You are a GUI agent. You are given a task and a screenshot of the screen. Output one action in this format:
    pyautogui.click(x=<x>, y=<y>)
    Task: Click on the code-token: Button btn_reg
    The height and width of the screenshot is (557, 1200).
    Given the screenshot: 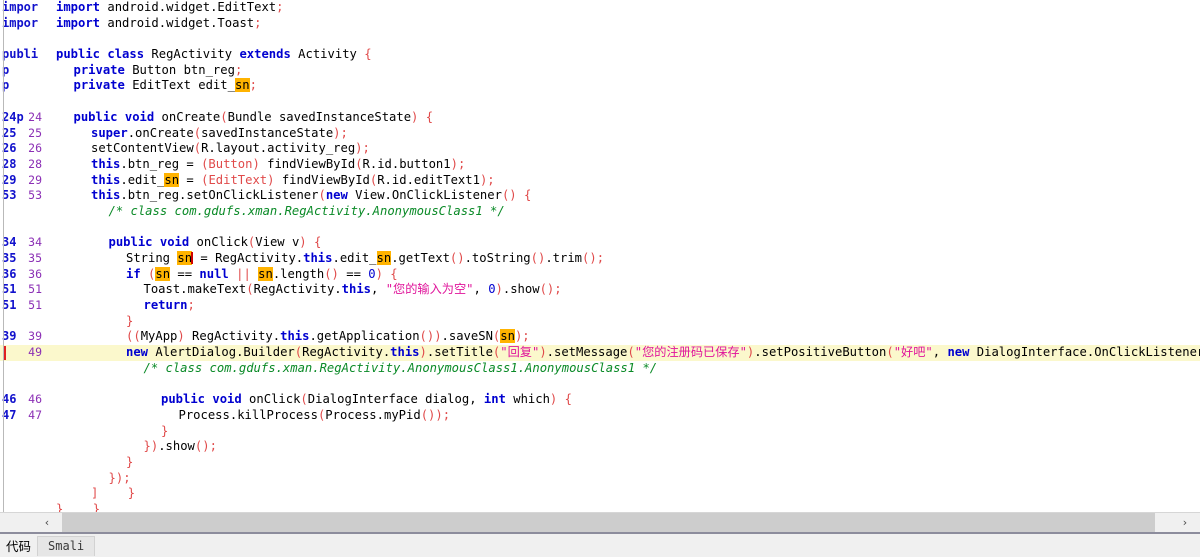 What is the action you would take?
    pyautogui.click(x=179, y=69)
    